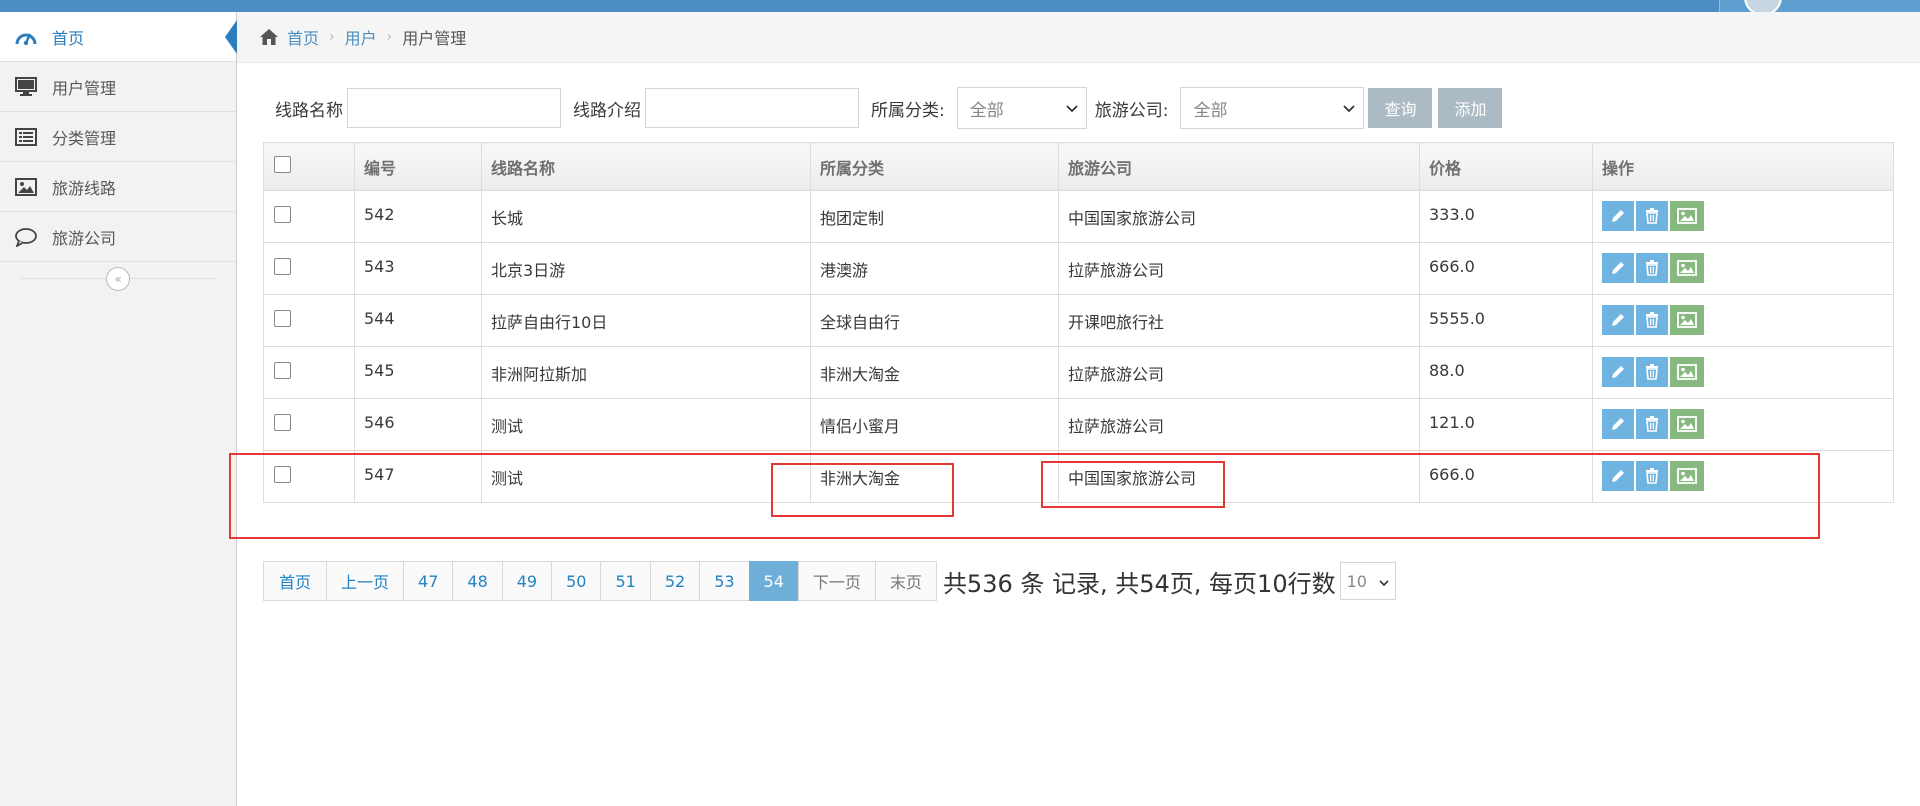 This screenshot has width=1920, height=806. What do you see at coordinates (26, 137) in the screenshot?
I see `list-icon` at bounding box center [26, 137].